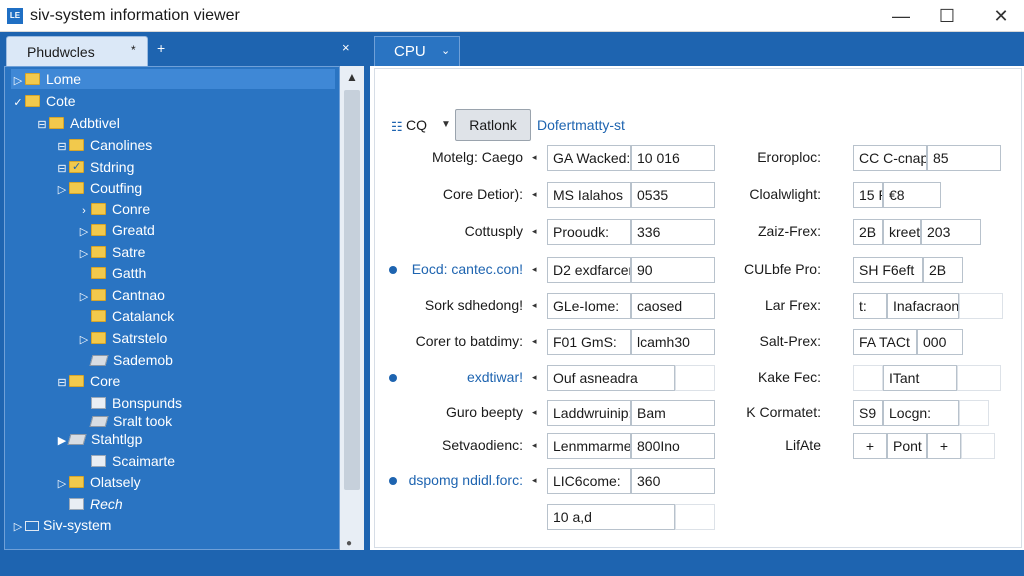  I want to click on expand-toggle-icon: ▶, so click(62, 441).